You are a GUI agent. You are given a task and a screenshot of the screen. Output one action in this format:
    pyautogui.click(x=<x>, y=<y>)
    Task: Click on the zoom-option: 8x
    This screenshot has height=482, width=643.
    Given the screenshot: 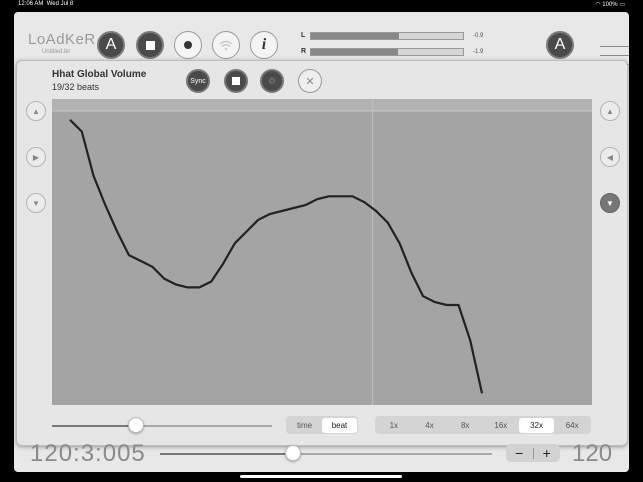 What is the action you would take?
    pyautogui.click(x=465, y=425)
    